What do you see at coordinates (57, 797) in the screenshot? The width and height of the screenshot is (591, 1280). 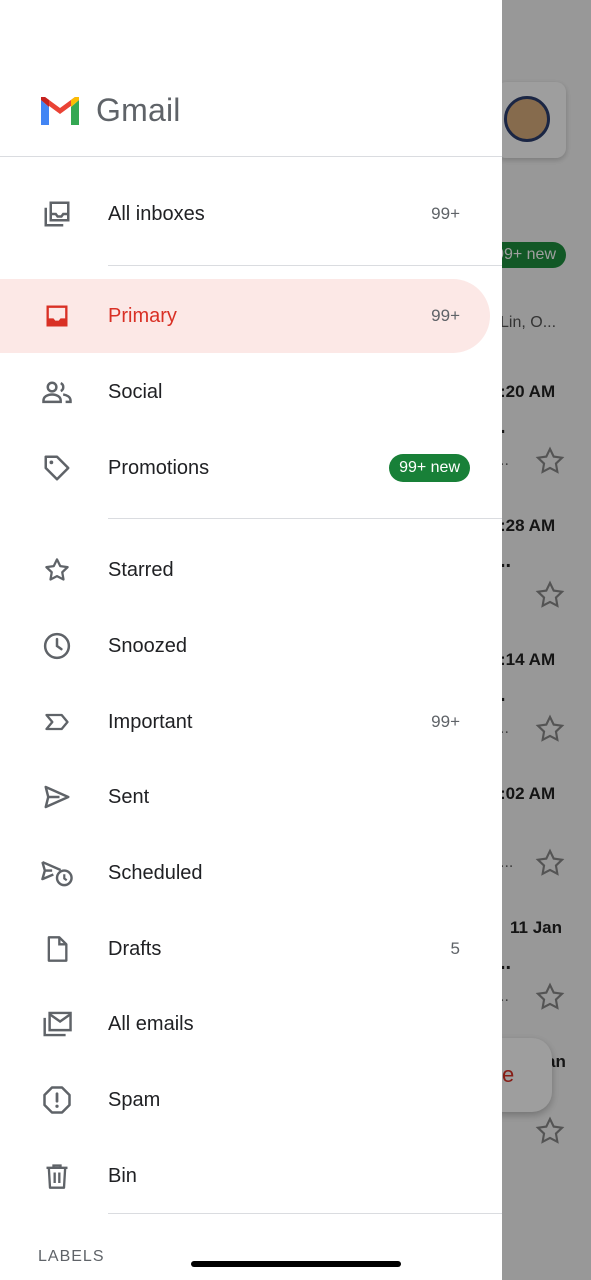 I see `send-icon` at bounding box center [57, 797].